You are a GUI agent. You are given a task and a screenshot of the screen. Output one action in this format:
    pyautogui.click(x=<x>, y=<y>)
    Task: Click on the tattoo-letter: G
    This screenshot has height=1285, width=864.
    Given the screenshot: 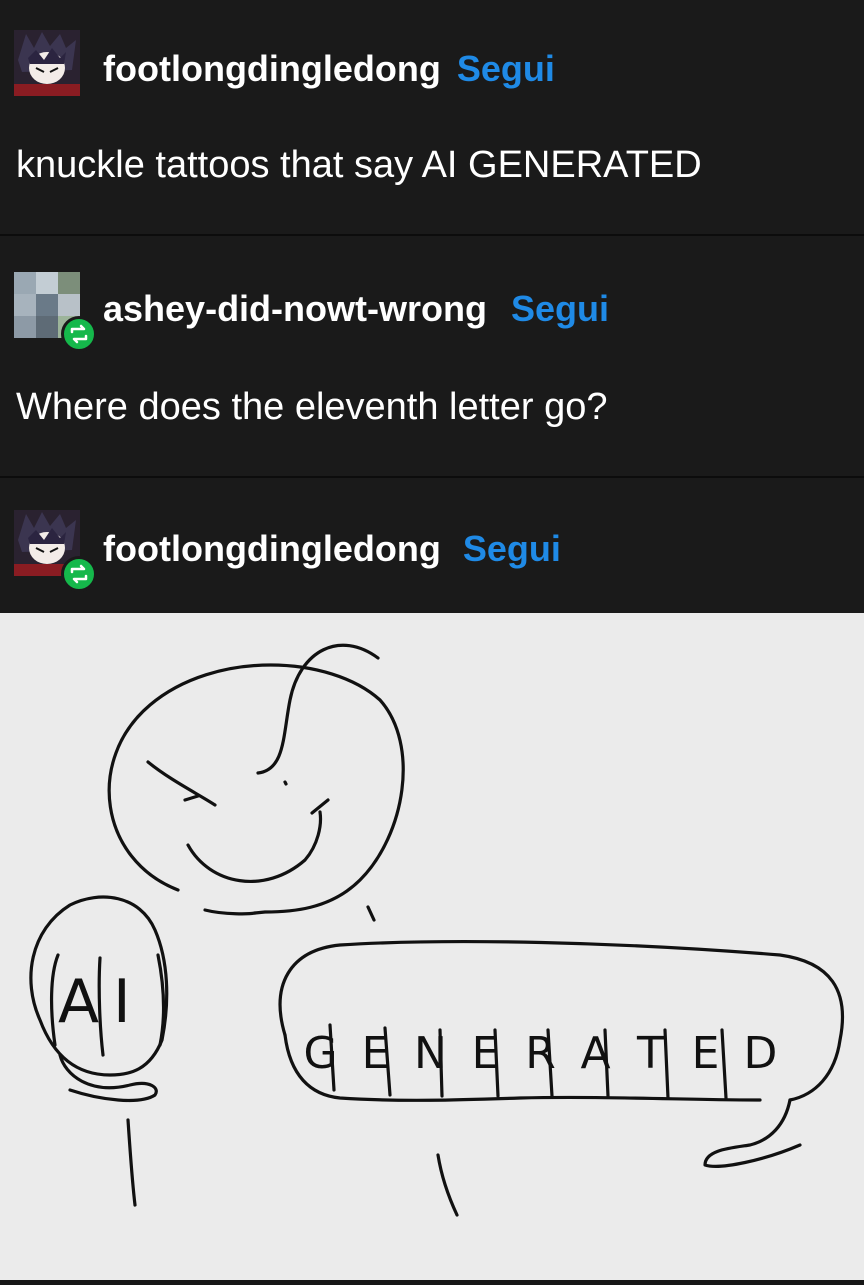 What is the action you would take?
    pyautogui.click(x=320, y=1053)
    